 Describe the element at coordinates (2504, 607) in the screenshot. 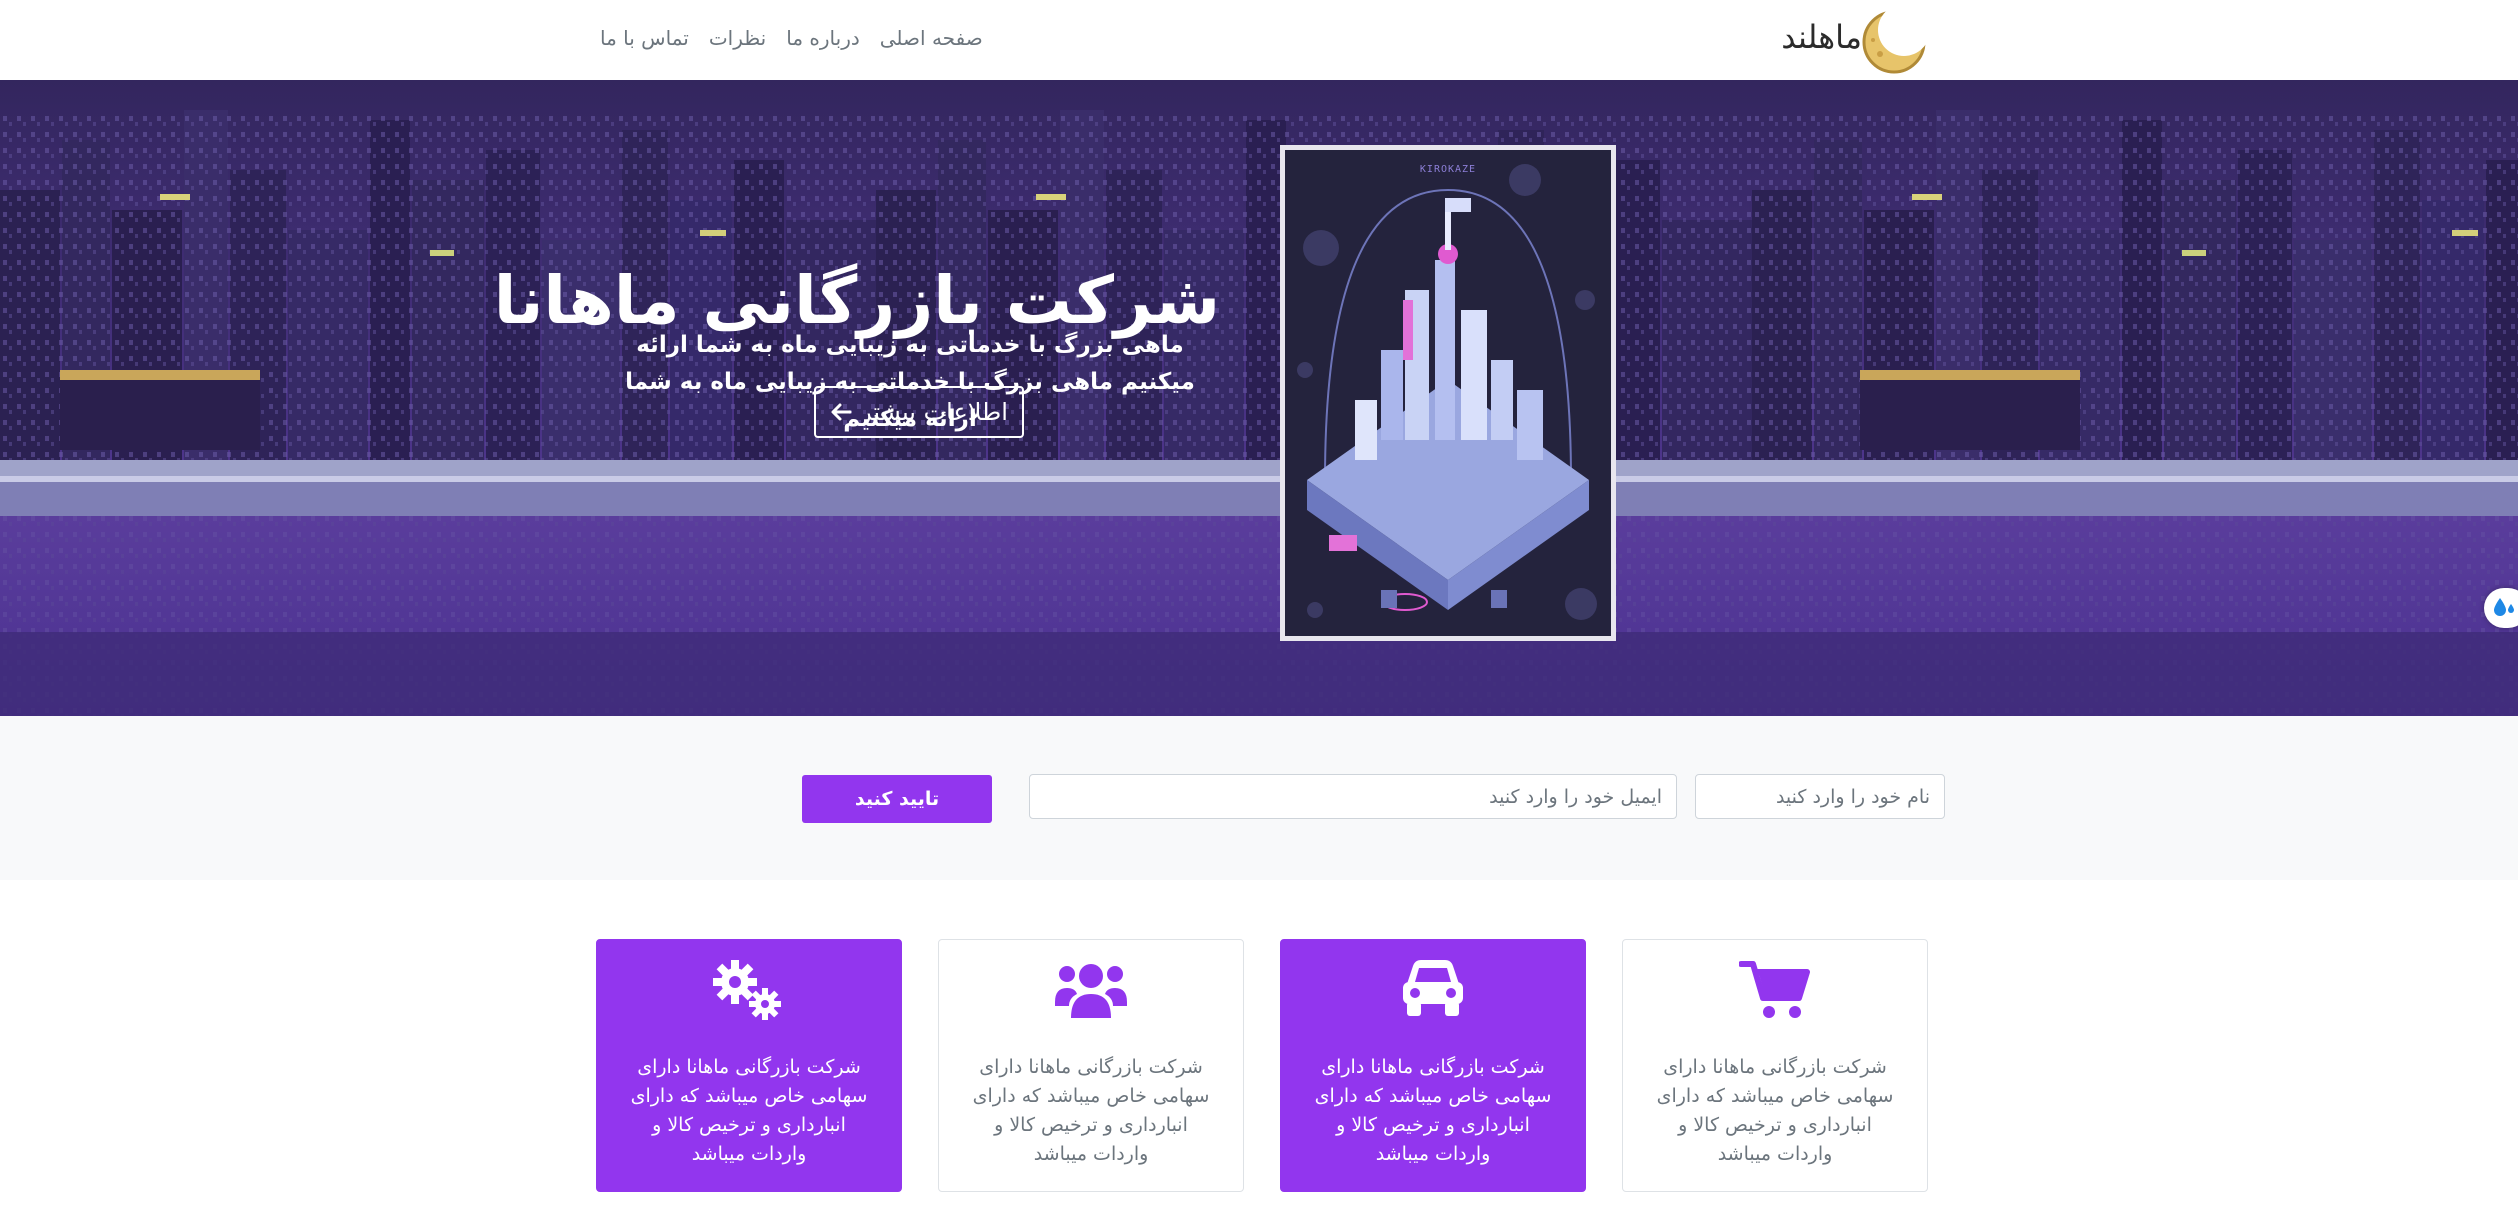

I see `droplet-icon` at that location.